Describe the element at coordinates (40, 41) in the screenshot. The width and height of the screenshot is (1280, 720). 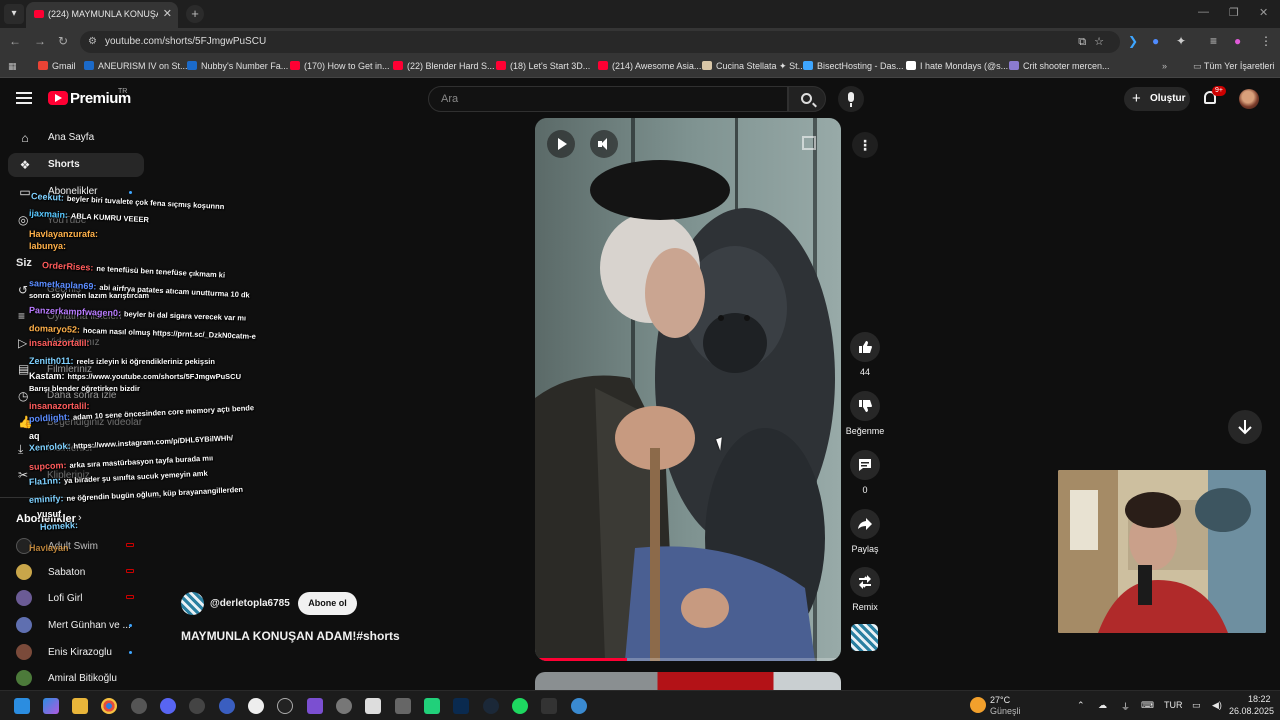
I see `forward-icon: →` at that location.